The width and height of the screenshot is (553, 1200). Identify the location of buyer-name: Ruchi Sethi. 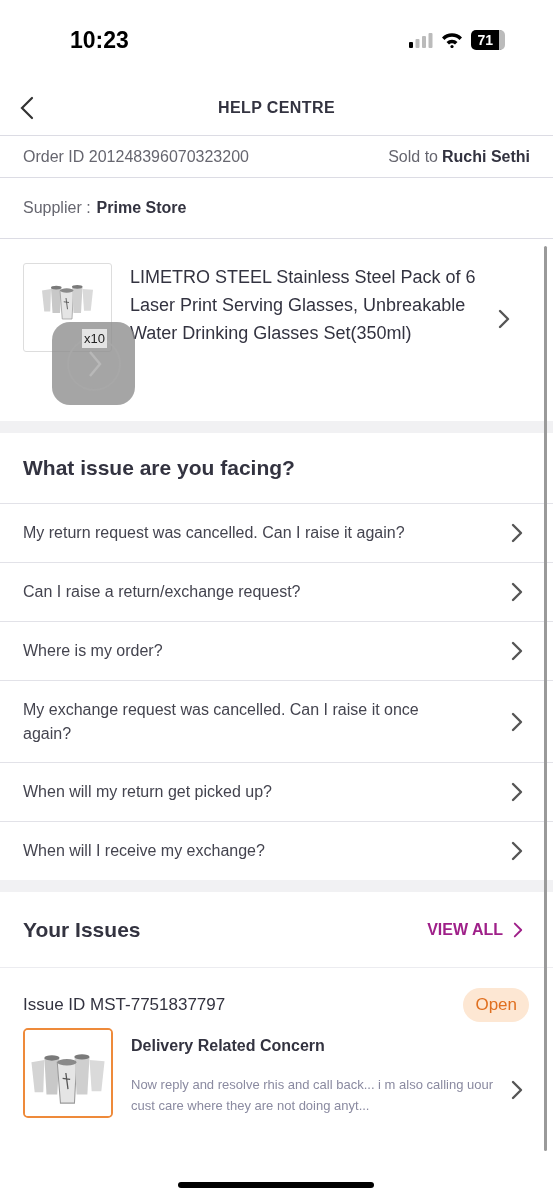
(486, 156).